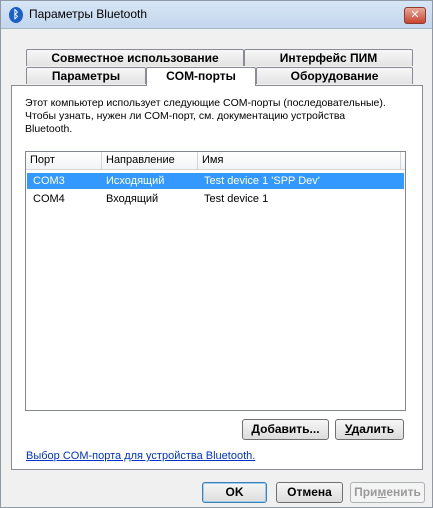 The width and height of the screenshot is (433, 508). Describe the element at coordinates (262, 181) in the screenshot. I see `cell-name: Test device 1 'SPP Dev'` at that location.